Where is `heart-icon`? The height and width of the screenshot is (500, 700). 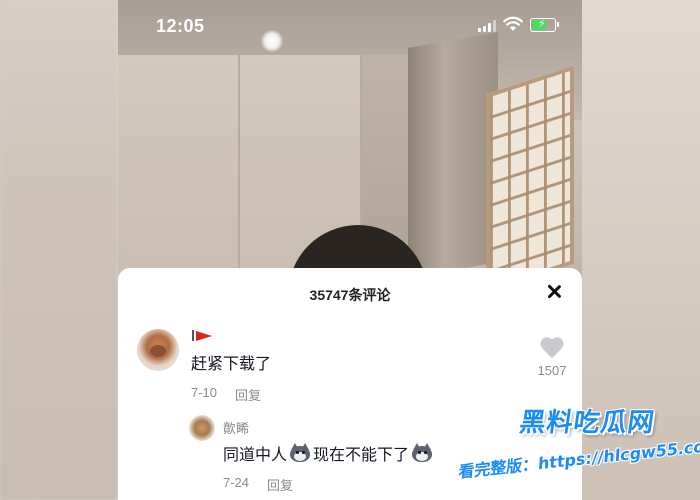 heart-icon is located at coordinates (552, 349).